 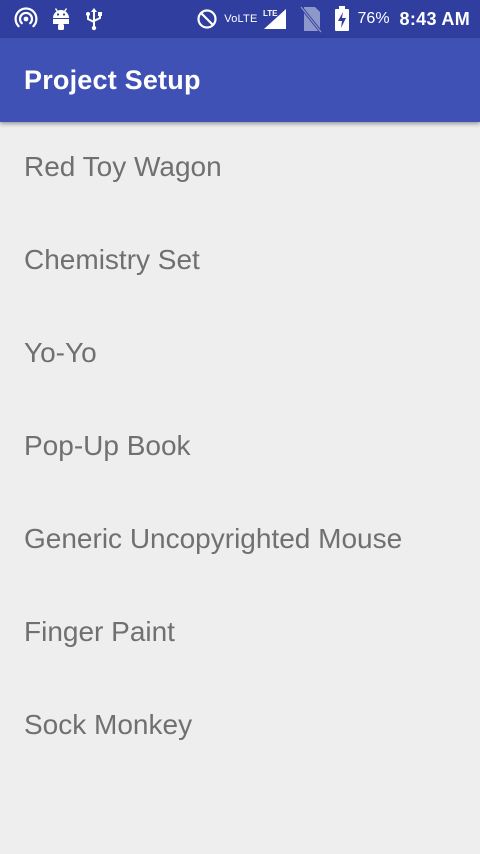 What do you see at coordinates (240, 259) in the screenshot?
I see `list-item: Chemistry Set` at bounding box center [240, 259].